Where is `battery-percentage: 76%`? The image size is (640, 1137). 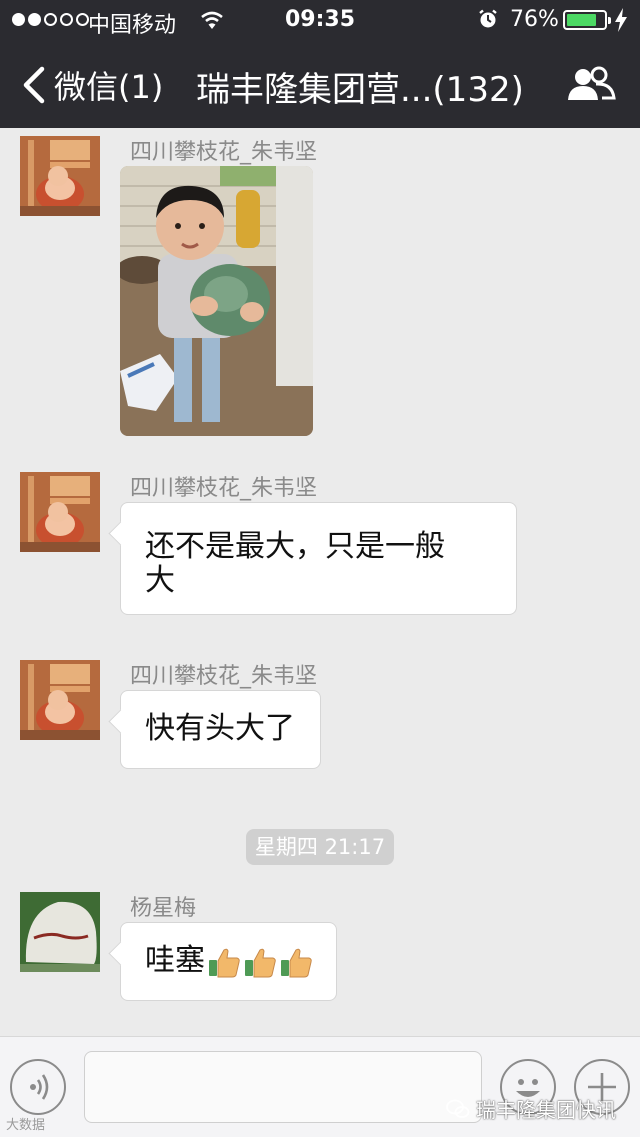
battery-percentage: 76% is located at coordinates (534, 19).